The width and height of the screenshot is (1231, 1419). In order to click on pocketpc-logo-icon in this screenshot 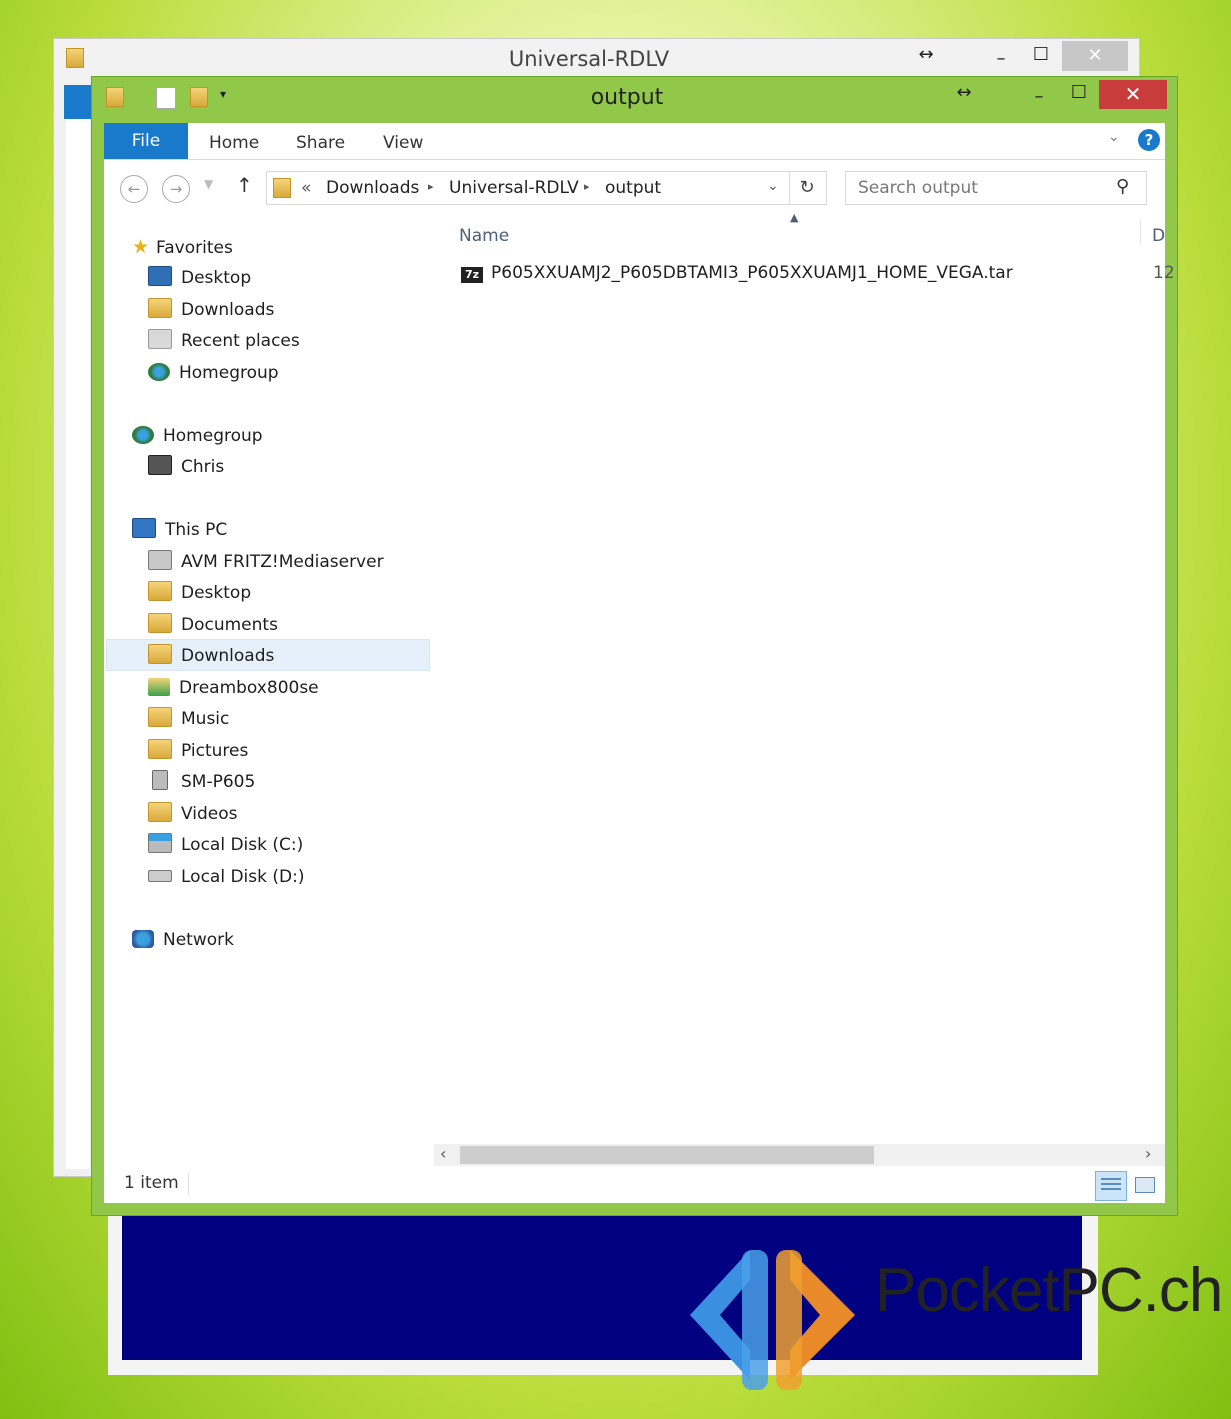, I will do `click(772, 1320)`.